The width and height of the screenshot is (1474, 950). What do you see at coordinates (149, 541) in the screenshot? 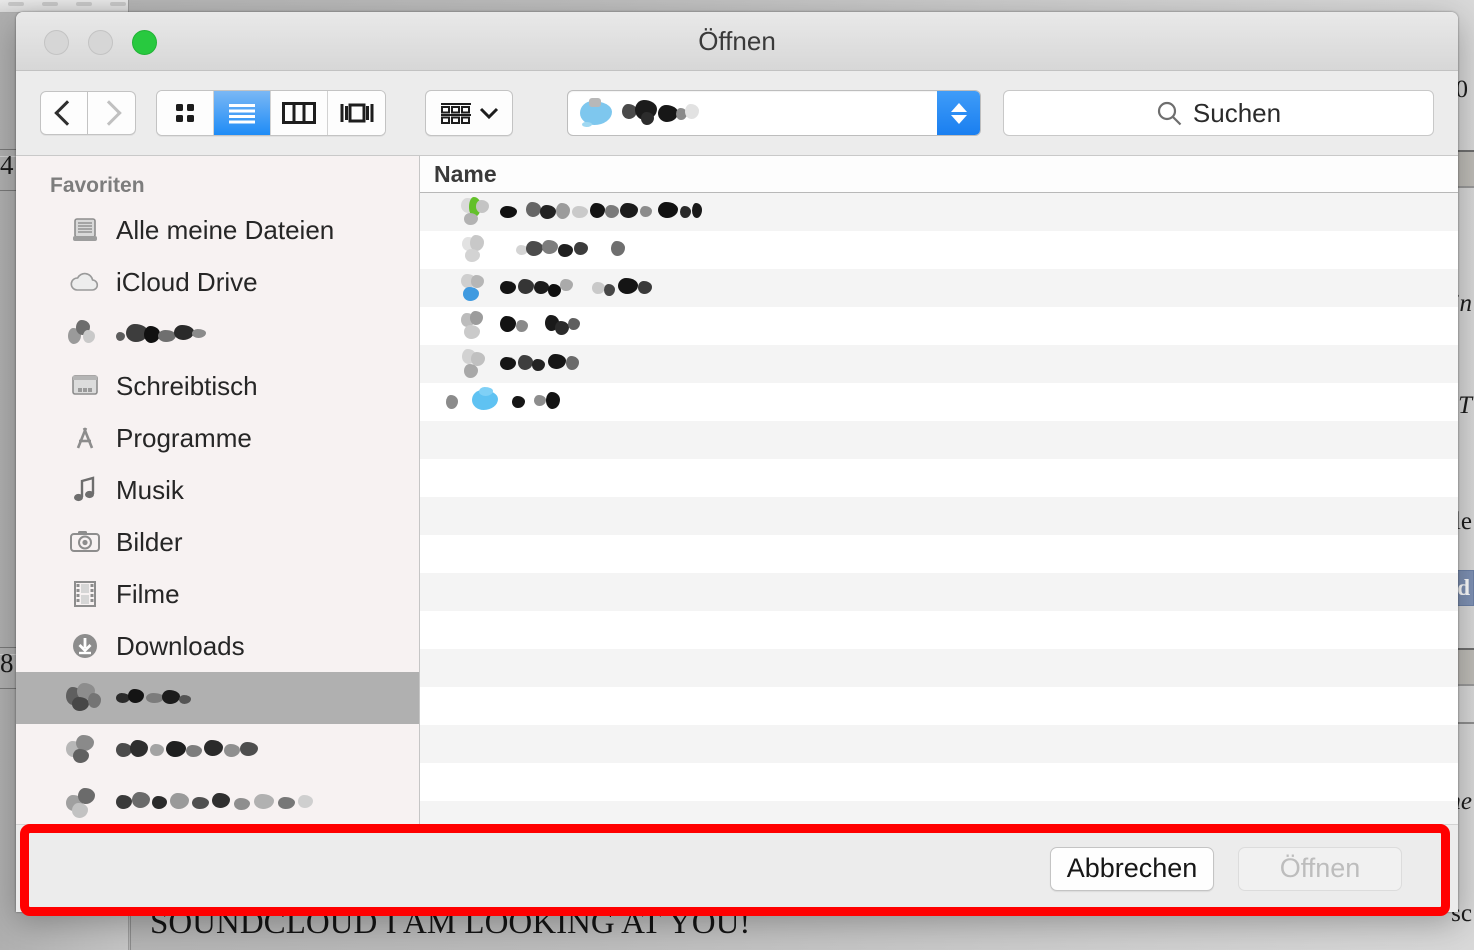
I see `sidebar-item-label: Bilder` at bounding box center [149, 541].